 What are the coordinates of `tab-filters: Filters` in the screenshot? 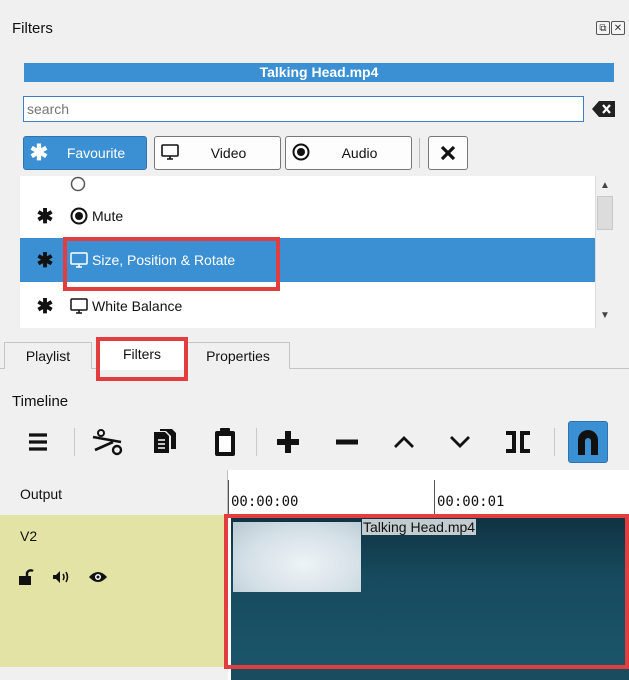 It's located at (142, 355).